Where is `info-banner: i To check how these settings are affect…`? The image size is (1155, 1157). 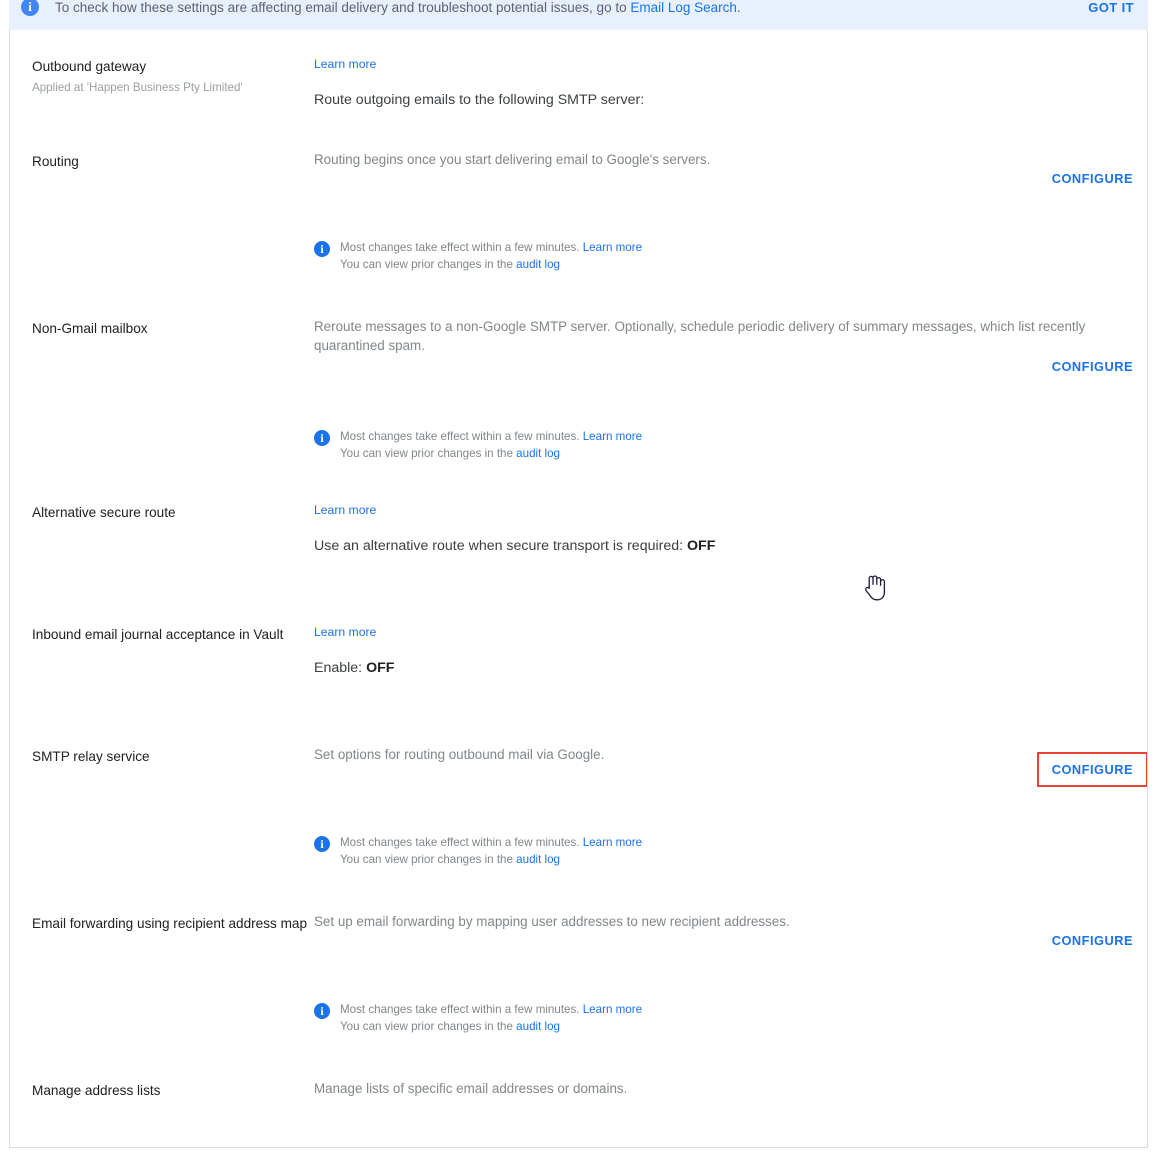
info-banner: i To check how these settings are affect… is located at coordinates (578, 15).